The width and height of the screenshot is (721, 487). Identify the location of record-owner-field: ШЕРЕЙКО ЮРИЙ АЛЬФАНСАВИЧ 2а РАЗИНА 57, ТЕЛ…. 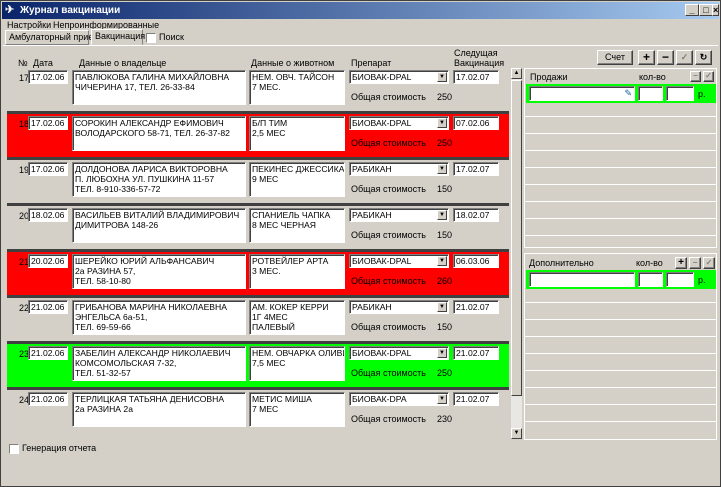
(159, 271).